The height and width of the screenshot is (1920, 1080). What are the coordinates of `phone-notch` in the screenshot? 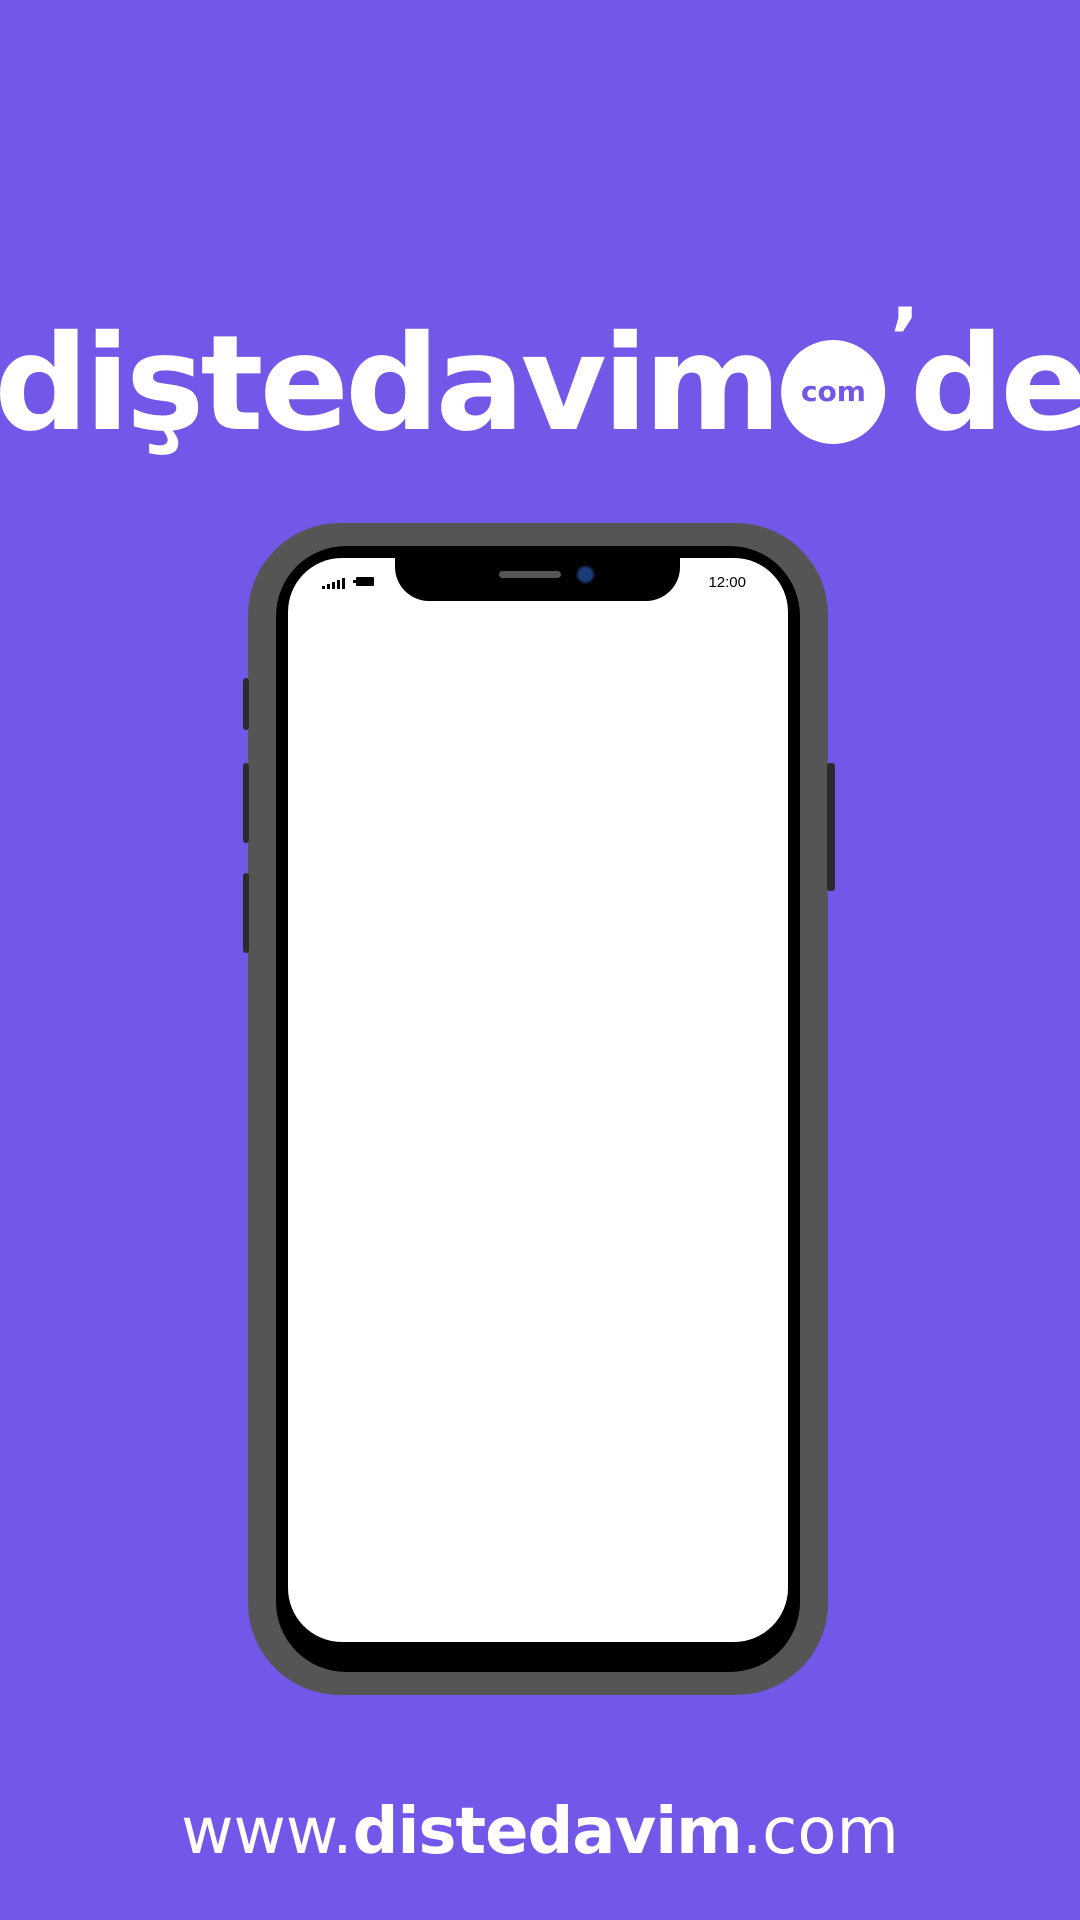 It's located at (537, 579).